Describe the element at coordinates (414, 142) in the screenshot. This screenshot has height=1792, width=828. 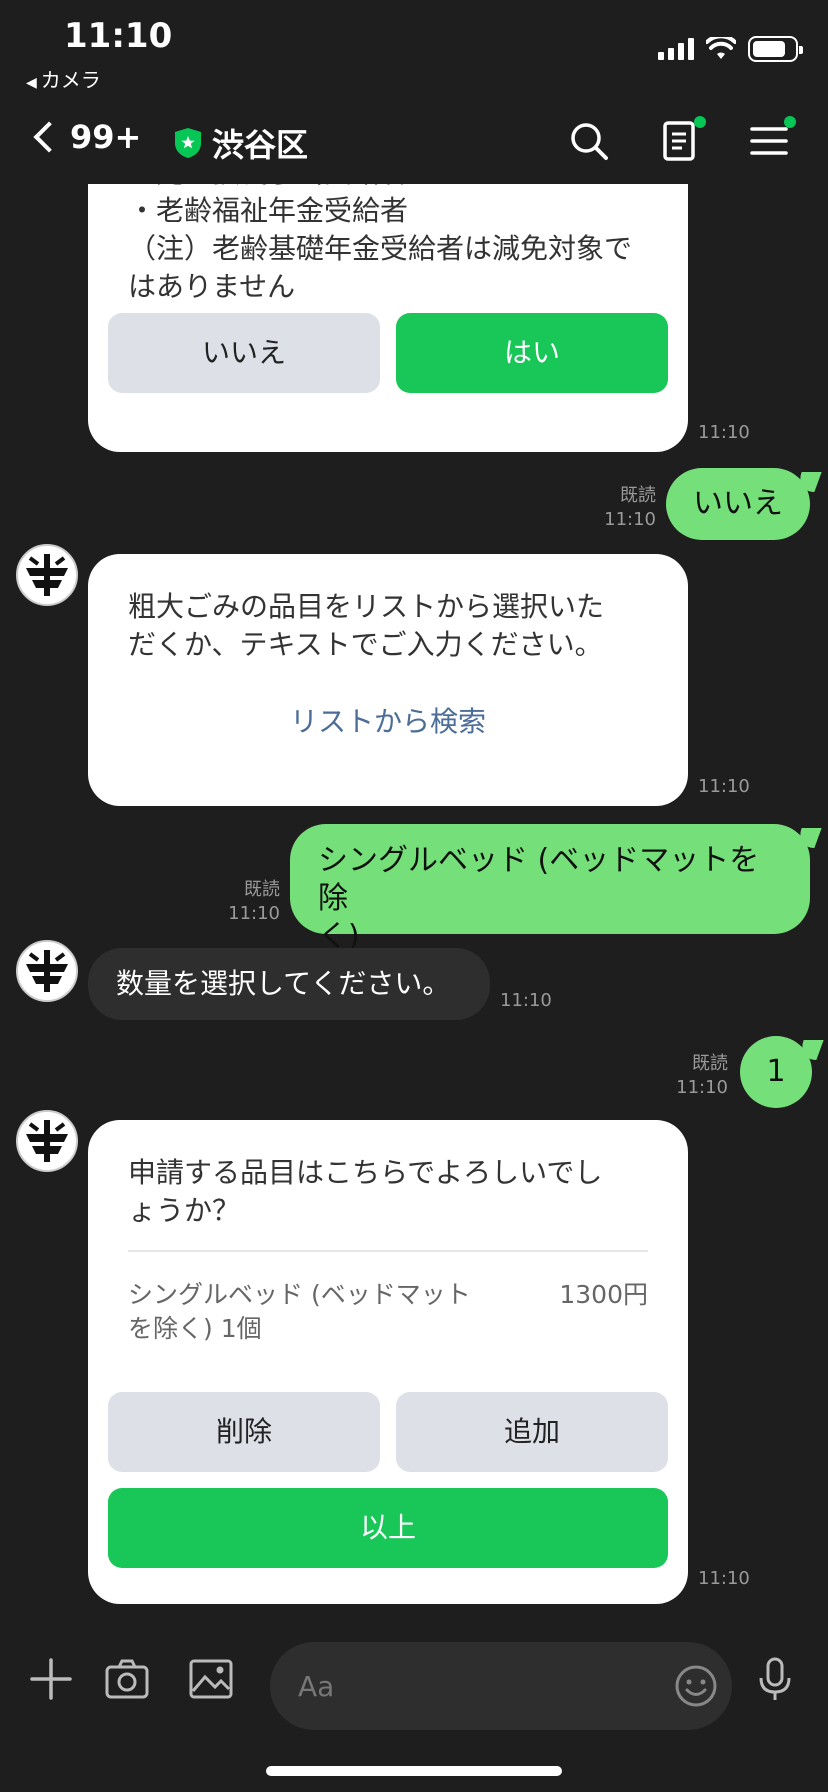
I see `chat-header: 99+ 渋谷区` at that location.